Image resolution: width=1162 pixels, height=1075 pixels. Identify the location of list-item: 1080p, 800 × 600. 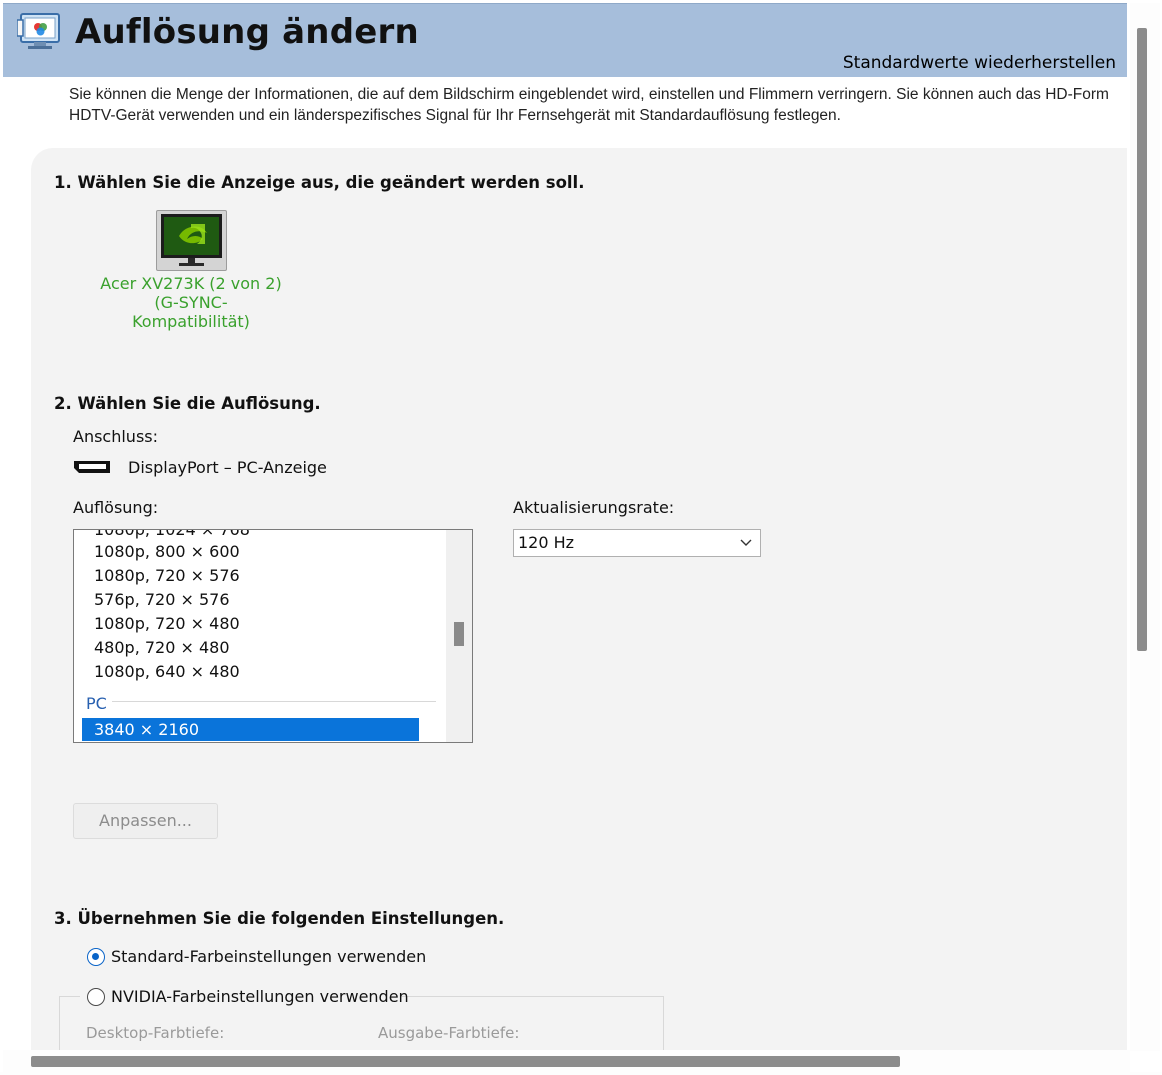
(167, 552).